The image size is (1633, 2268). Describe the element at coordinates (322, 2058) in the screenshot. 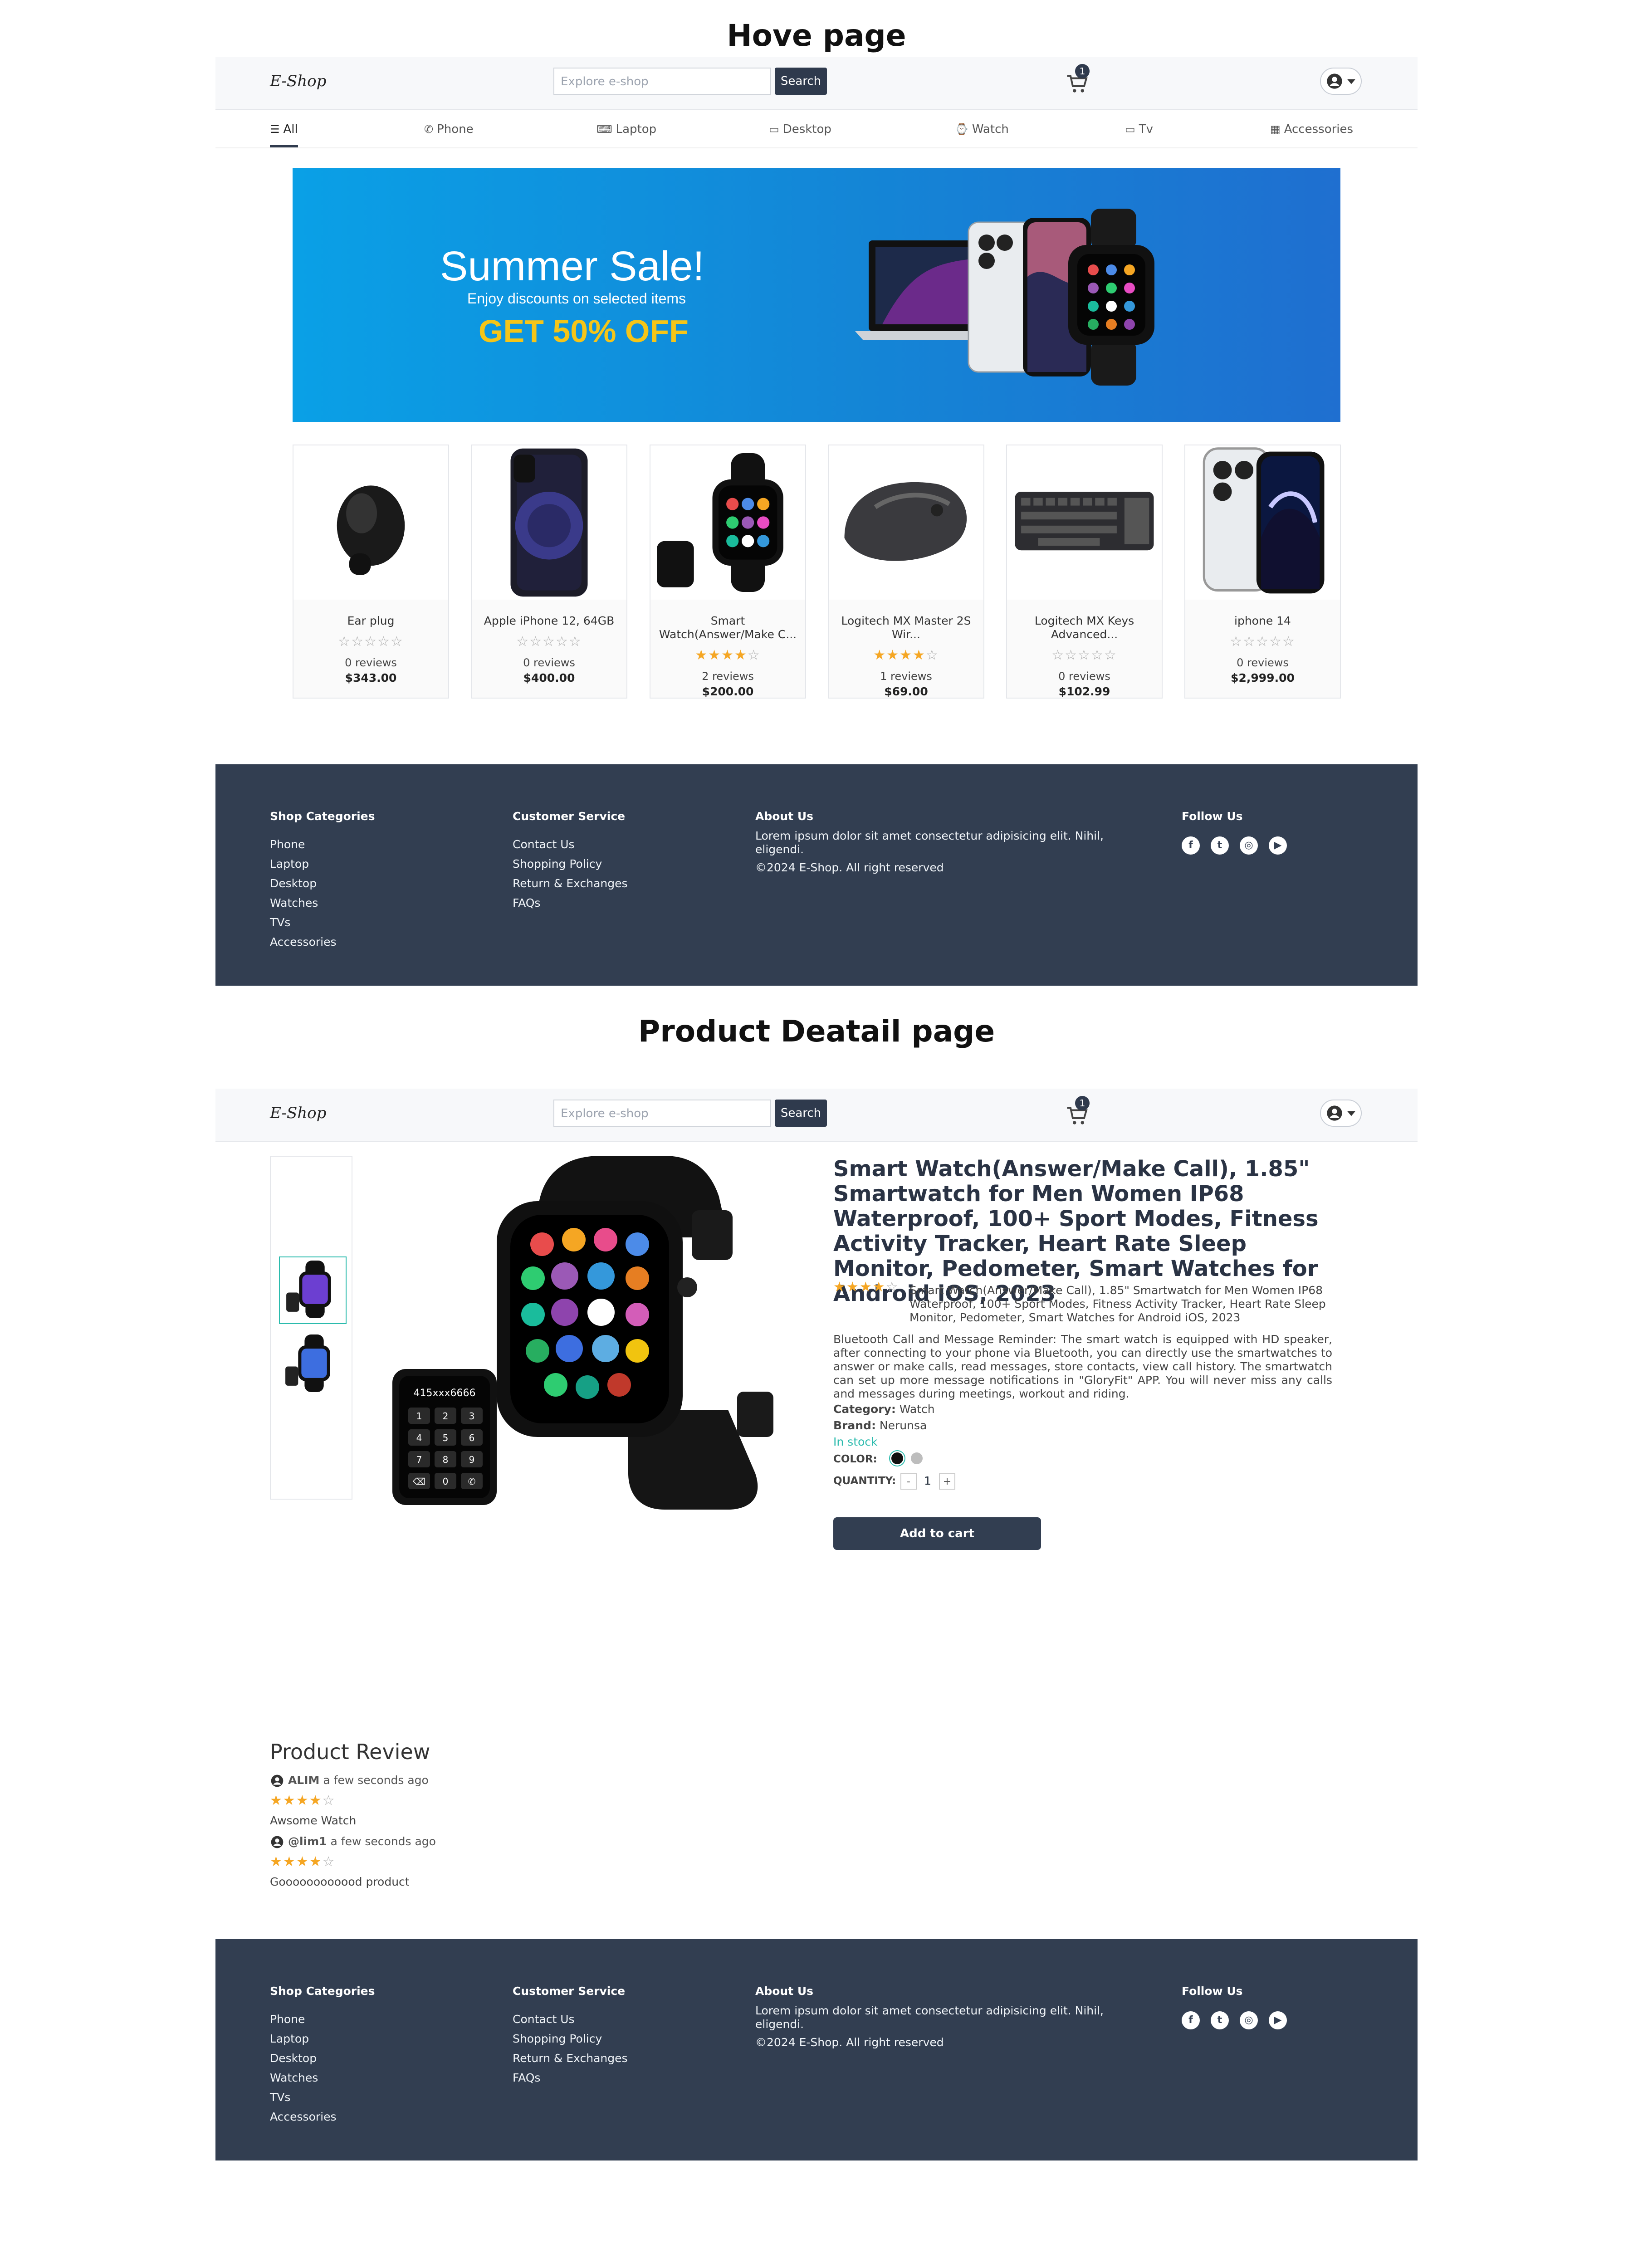

I see `footer-link: Desktop` at that location.